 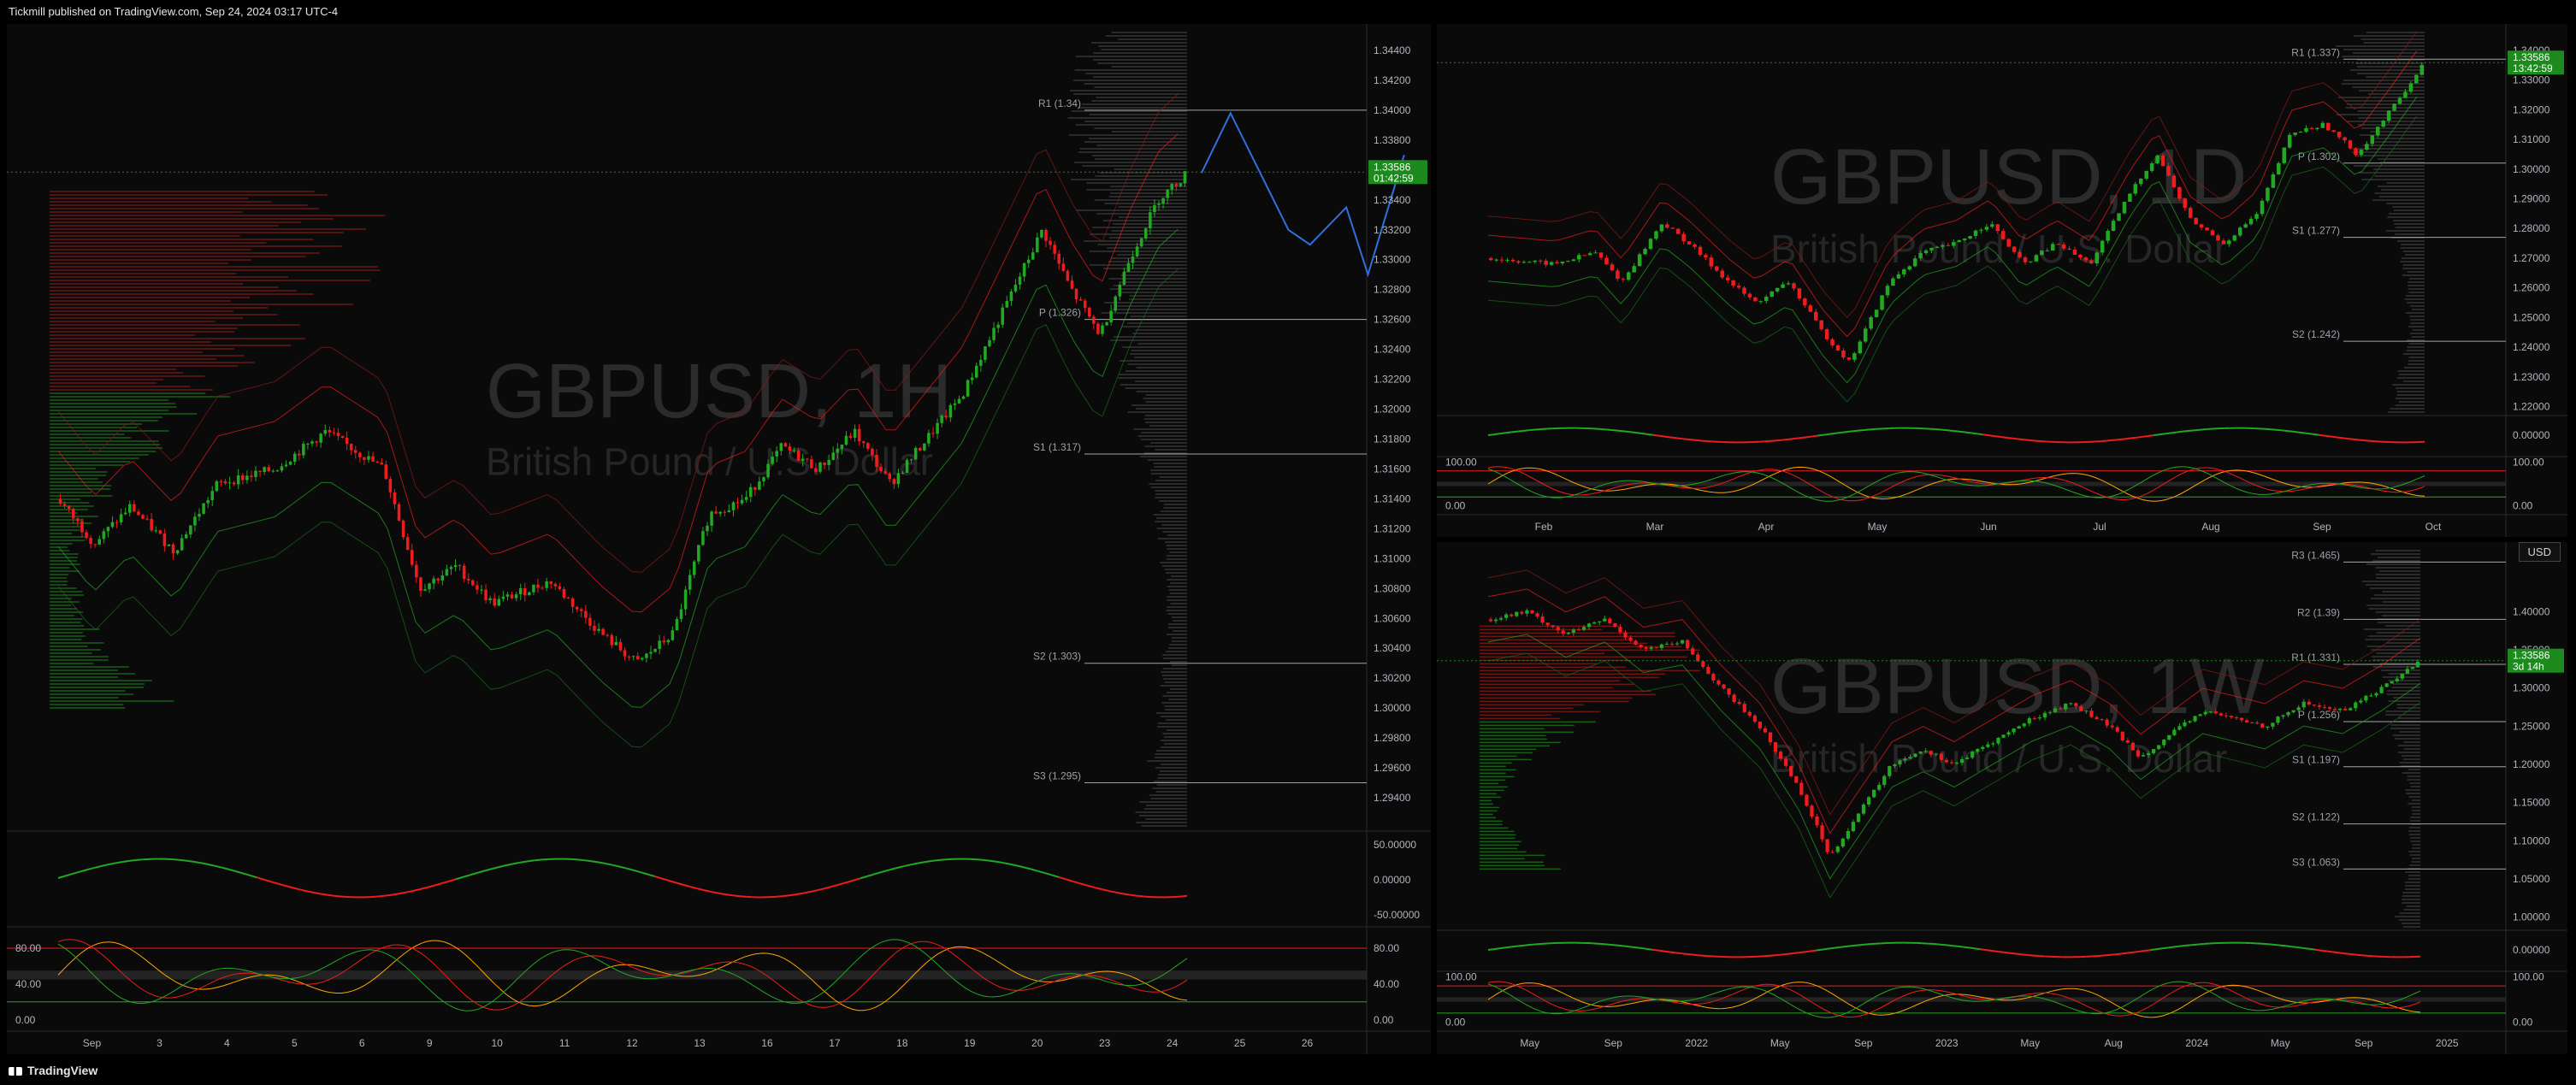 What do you see at coordinates (767, 1043) in the screenshot?
I see `time-axis-tick: 16` at bounding box center [767, 1043].